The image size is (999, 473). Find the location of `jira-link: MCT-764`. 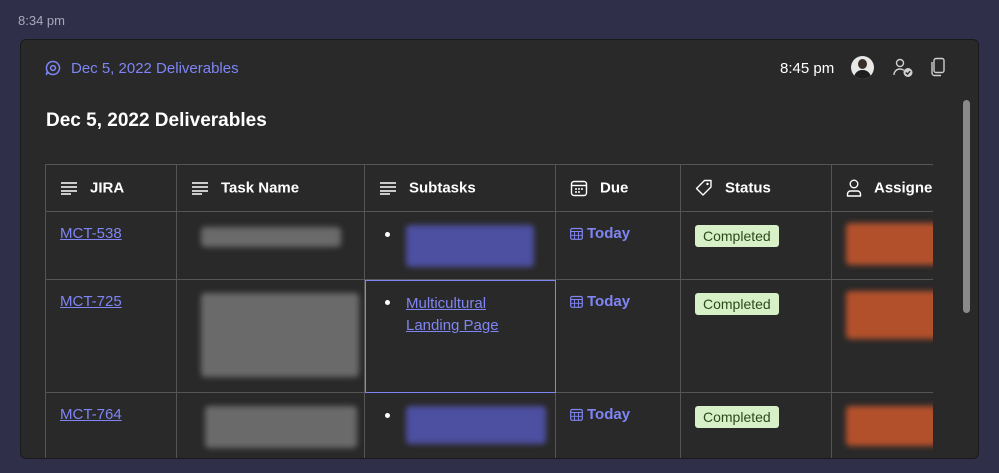

jira-link: MCT-764 is located at coordinates (91, 414).